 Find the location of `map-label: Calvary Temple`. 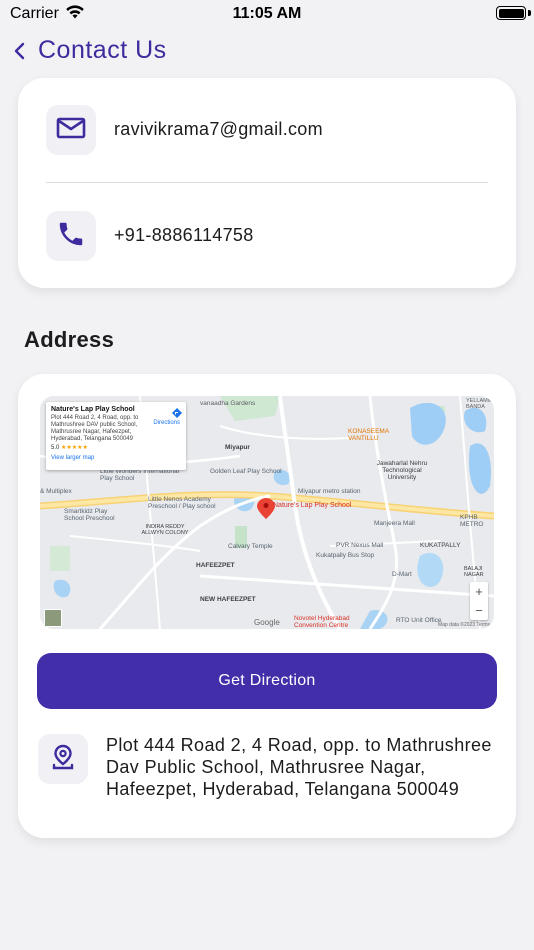

map-label: Calvary Temple is located at coordinates (250, 546).